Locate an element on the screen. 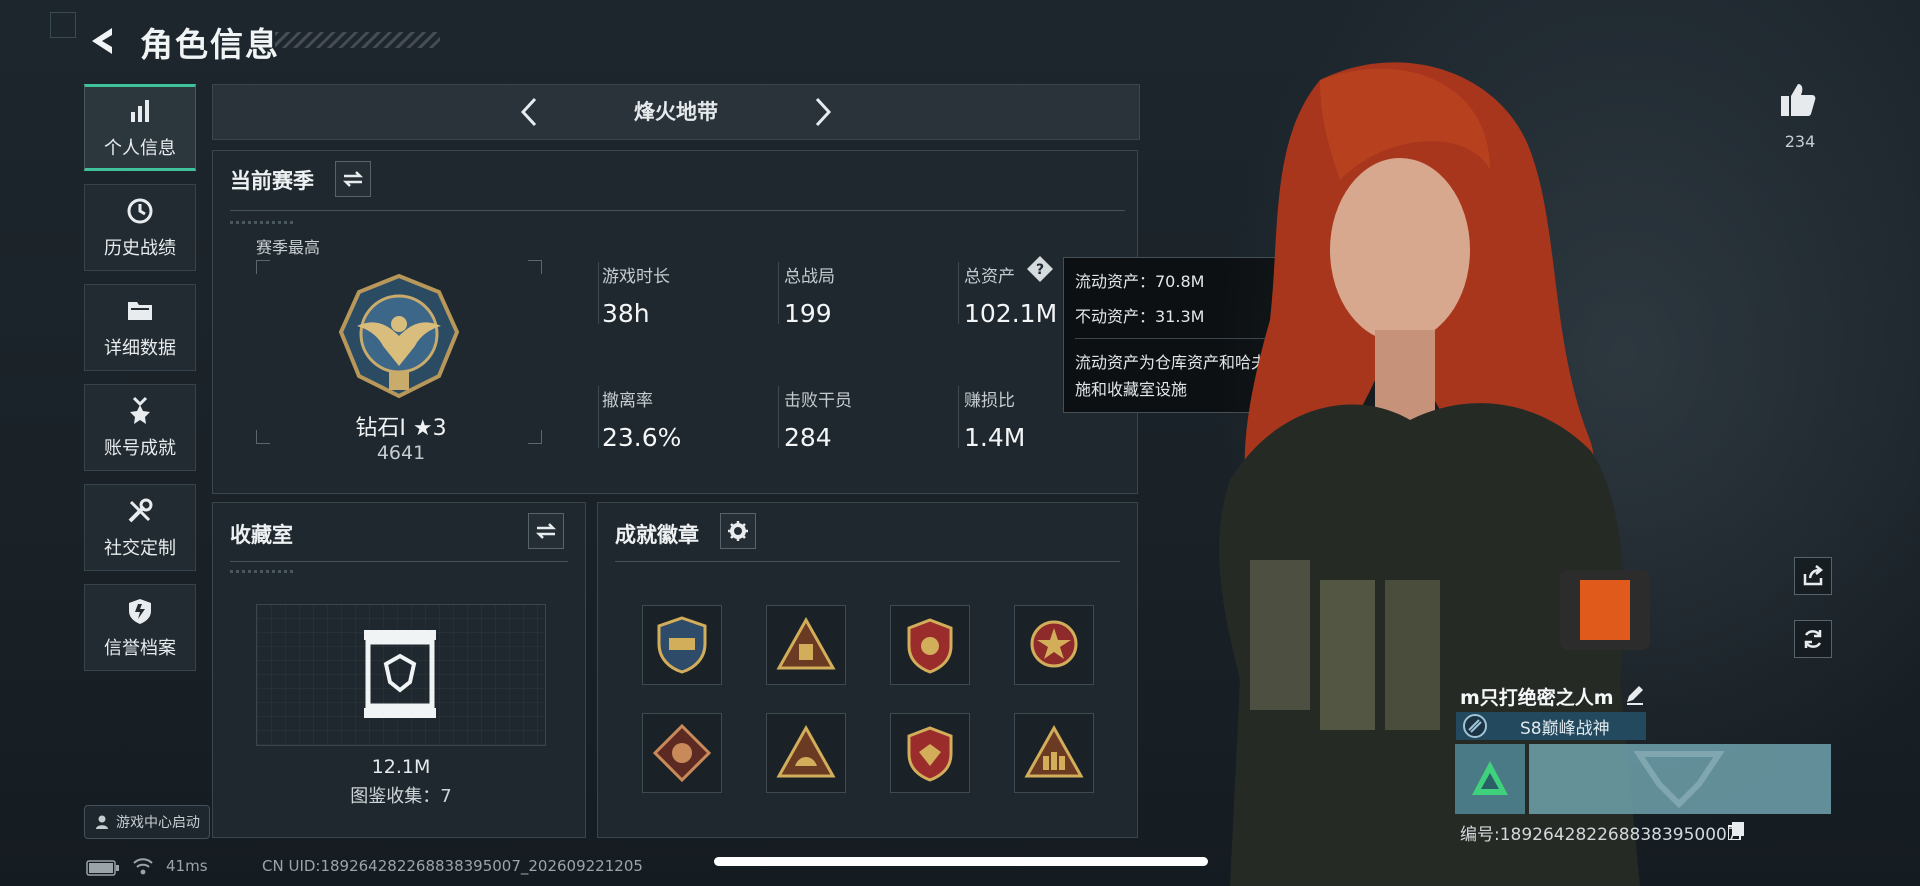 Image resolution: width=1920 pixels, height=886 pixels. stat-label: 总战局 is located at coordinates (809, 277).